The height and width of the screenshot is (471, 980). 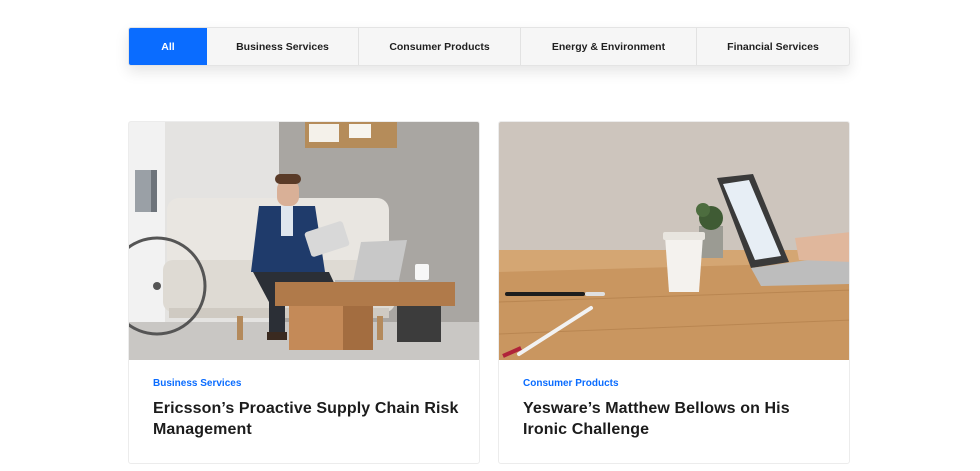 What do you see at coordinates (676, 383) in the screenshot?
I see `card-category-link: Consumer Products` at bounding box center [676, 383].